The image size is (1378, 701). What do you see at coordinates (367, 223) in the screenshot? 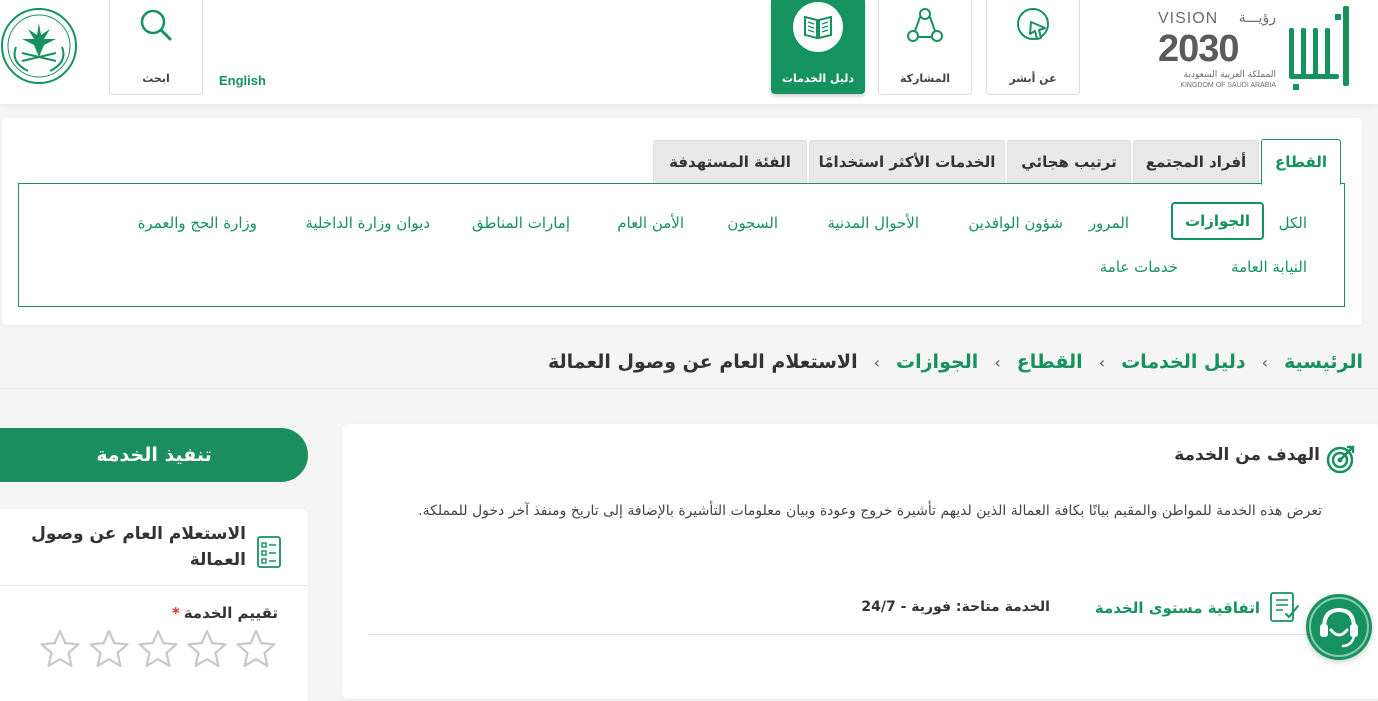
I see `sector-interior-ministry-office: ديوان وزارة الداخلية` at bounding box center [367, 223].